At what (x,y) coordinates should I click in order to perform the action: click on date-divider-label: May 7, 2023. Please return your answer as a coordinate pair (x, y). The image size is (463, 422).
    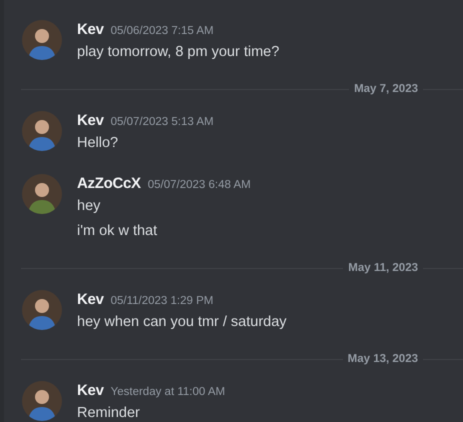
    Looking at the image, I should click on (386, 89).